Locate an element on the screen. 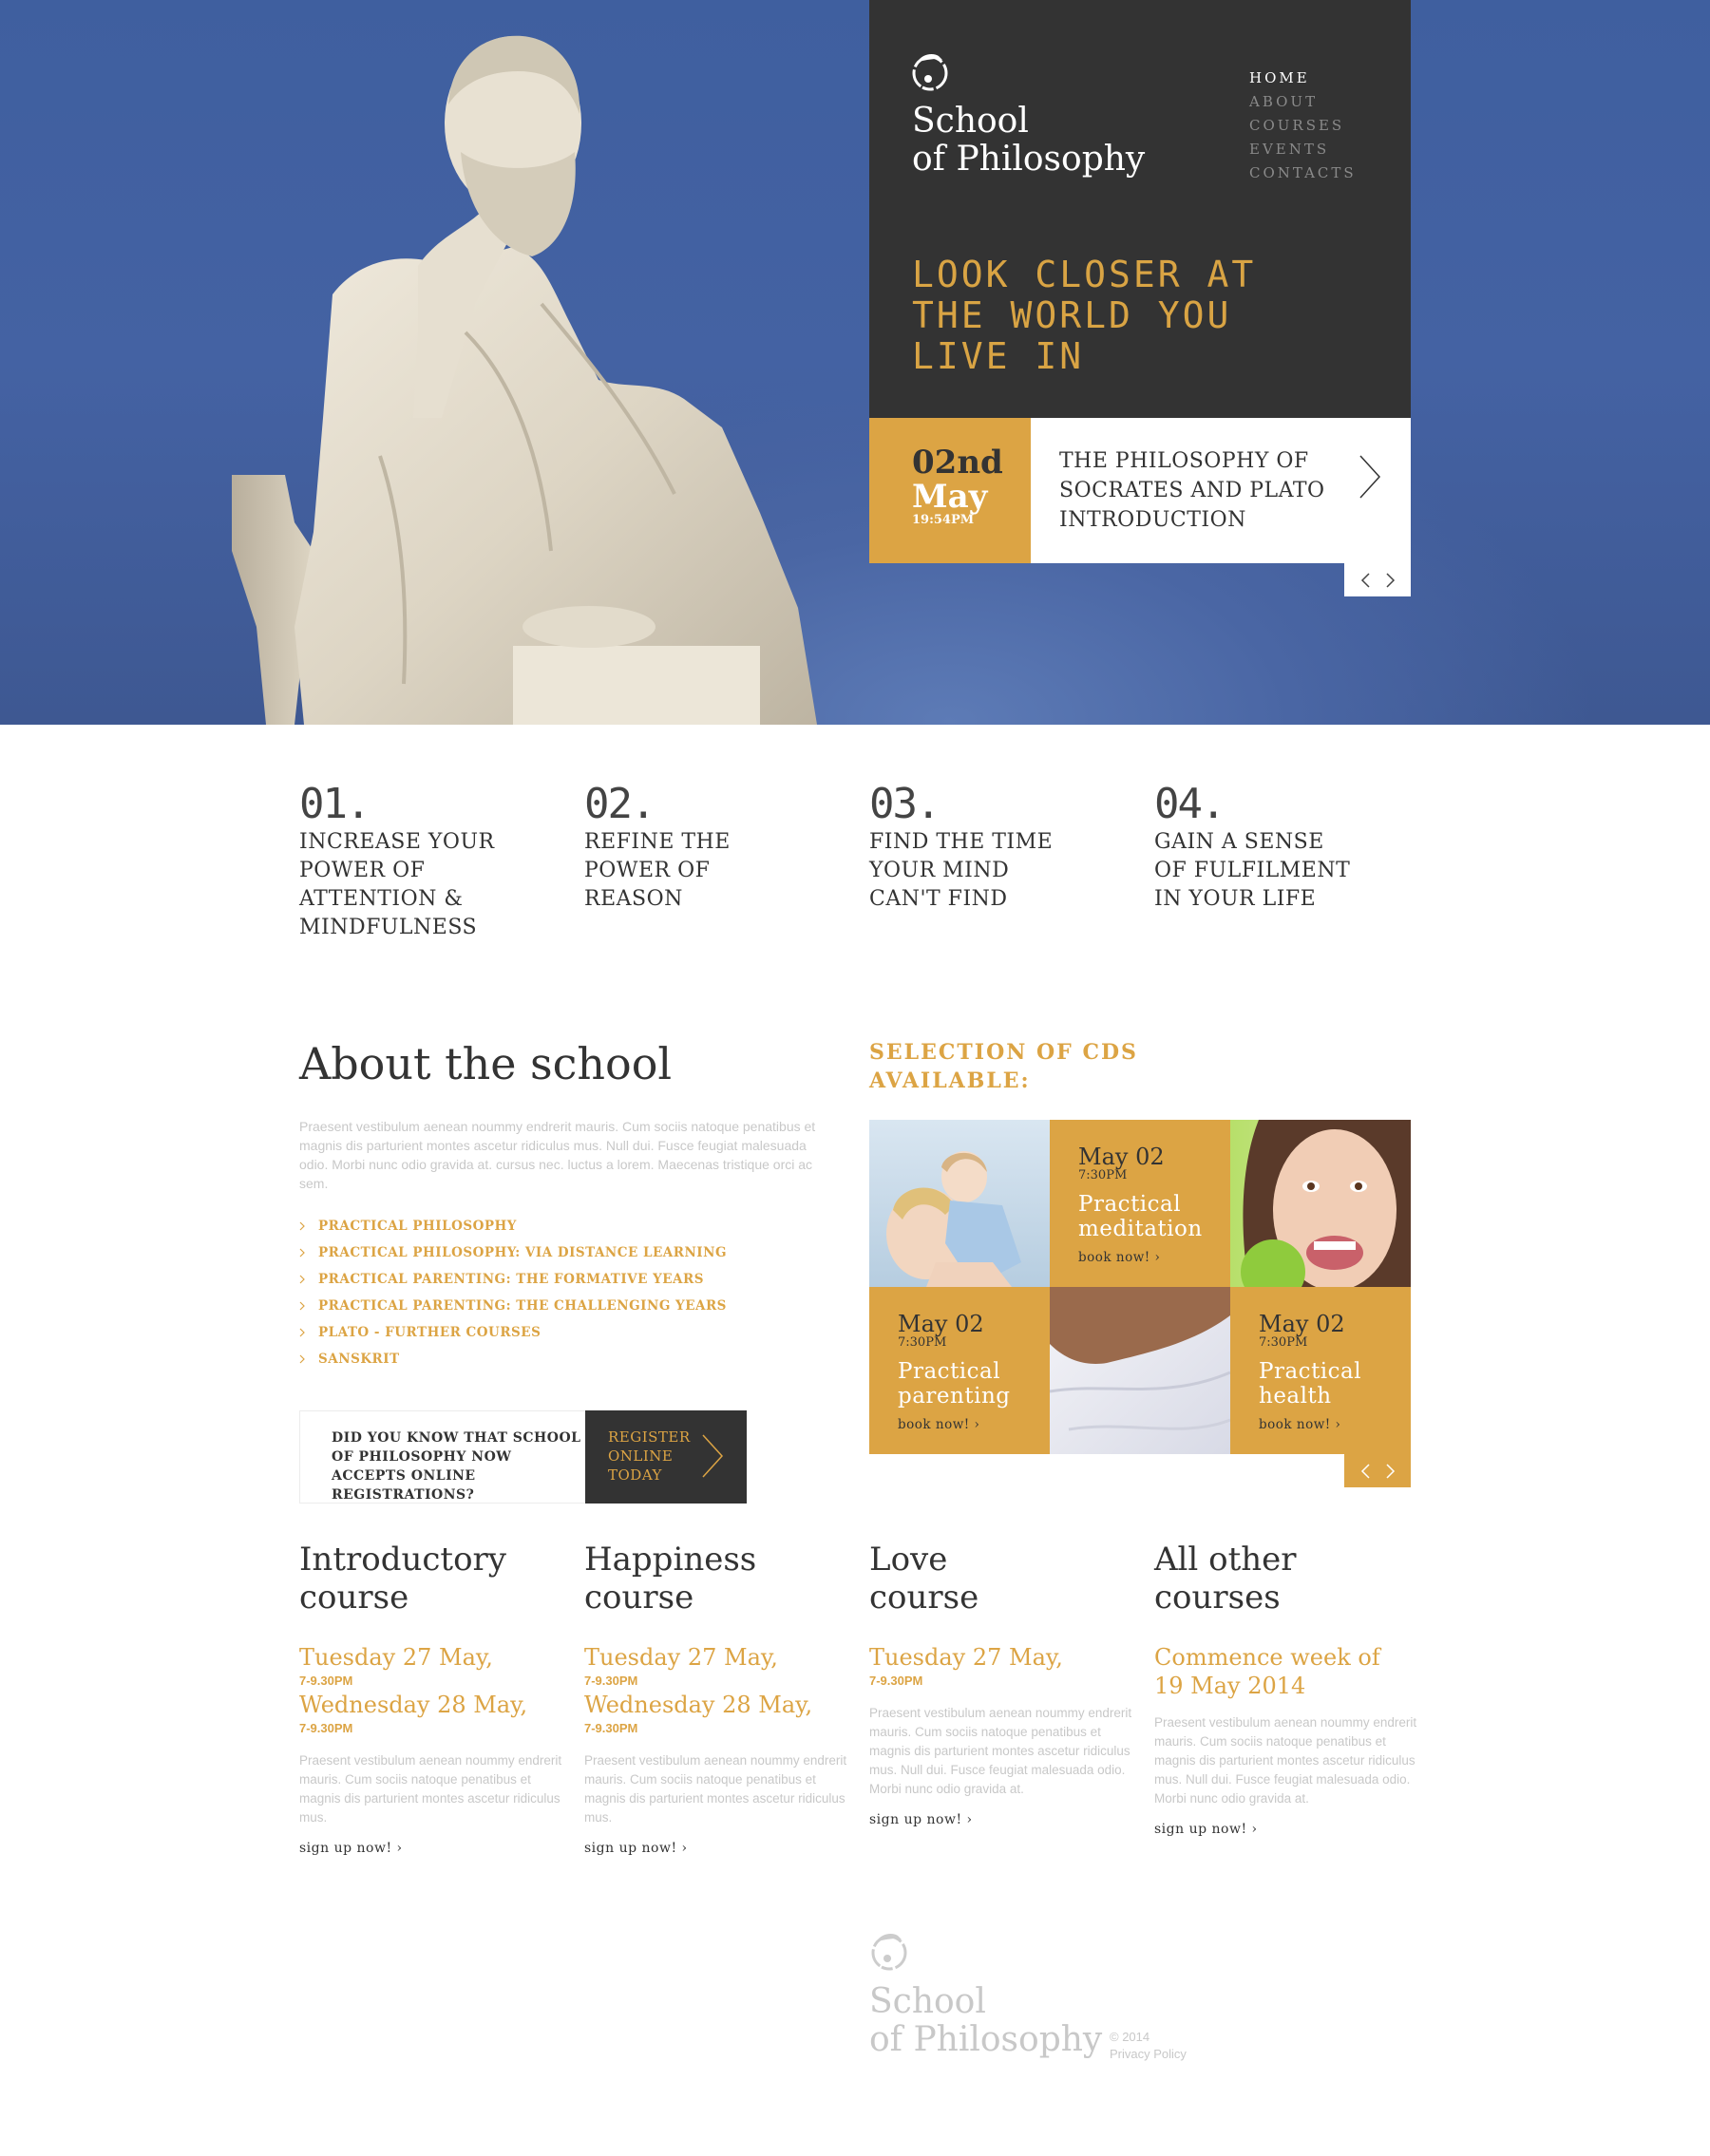  course-title: Happiness course is located at coordinates (717, 1579).